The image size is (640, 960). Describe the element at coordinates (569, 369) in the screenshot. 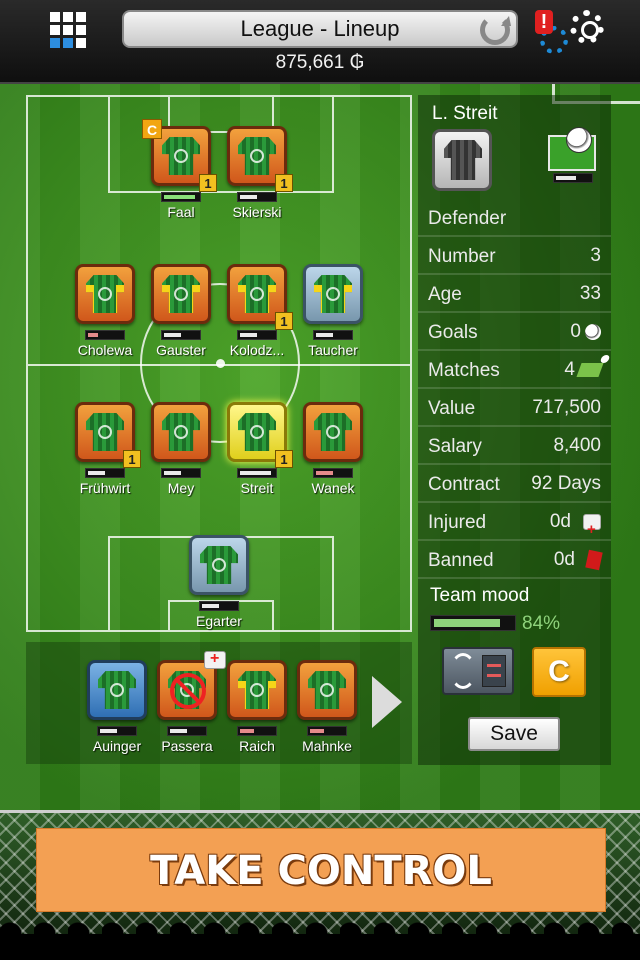

I see `stat-value: 4` at that location.